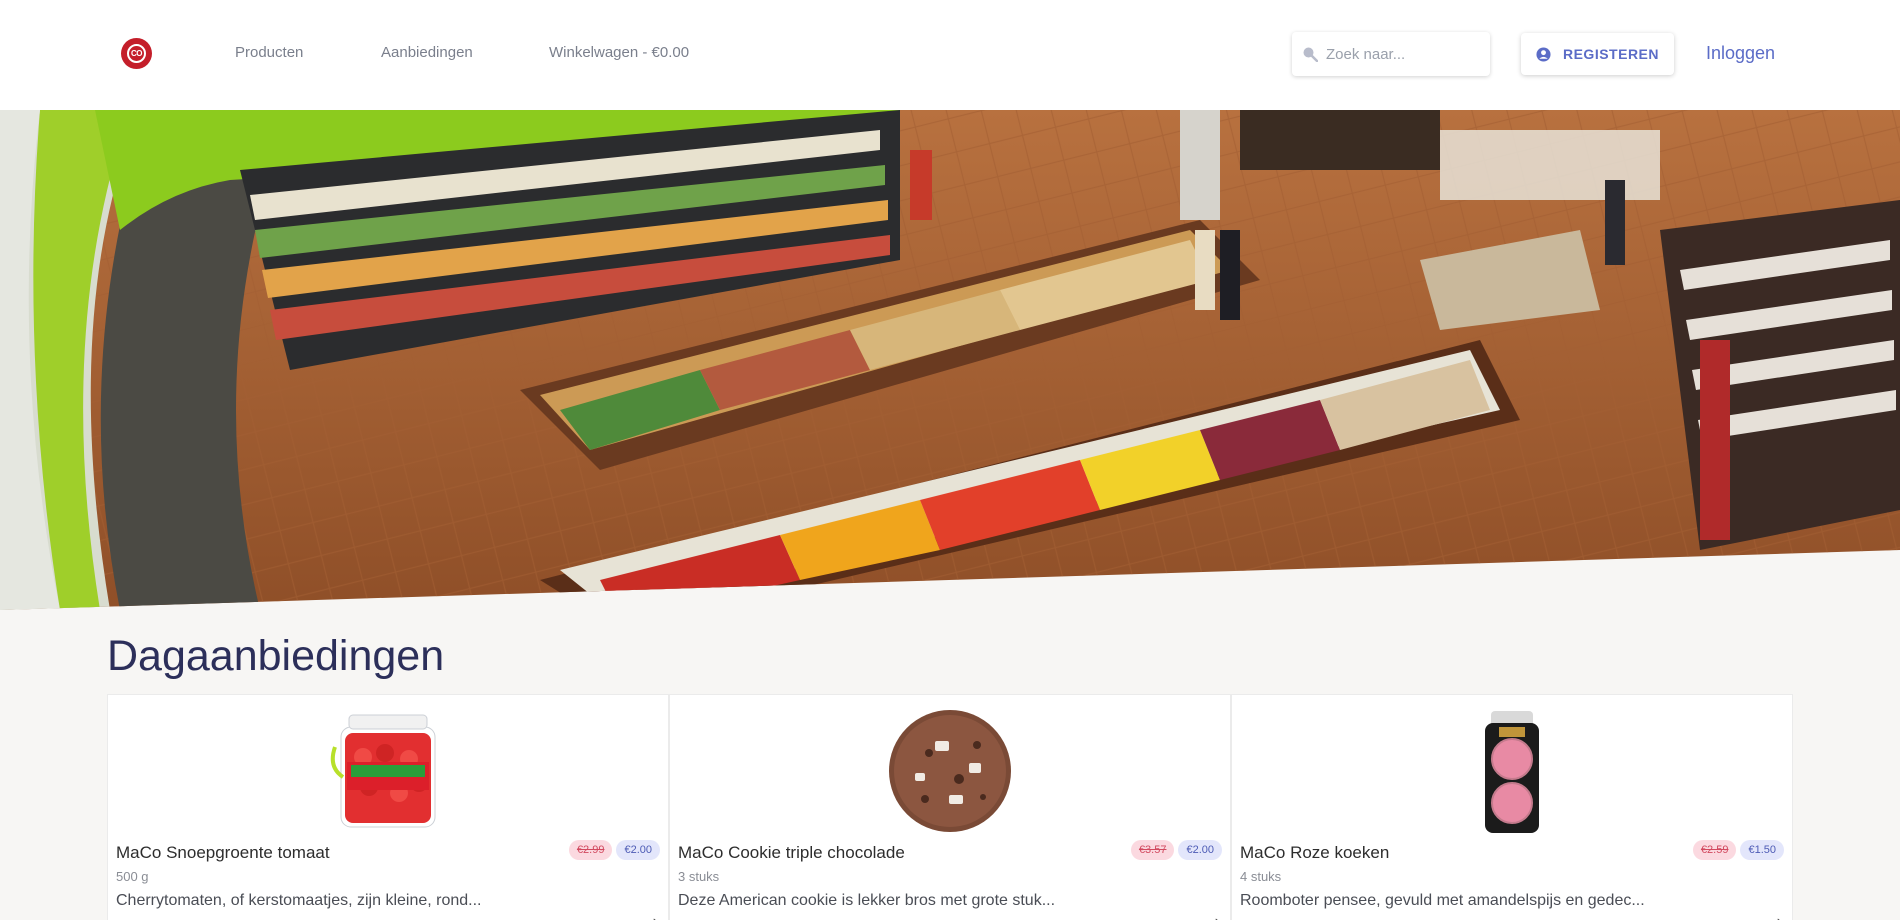 The image size is (1900, 920). Describe the element at coordinates (614, 850) in the screenshot. I see `price-badges: €2.99 €2.00` at that location.